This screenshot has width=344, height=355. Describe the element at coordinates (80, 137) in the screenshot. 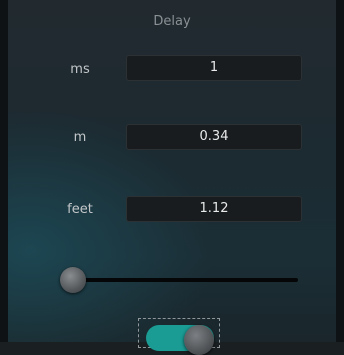

I see `meters-label: m` at that location.